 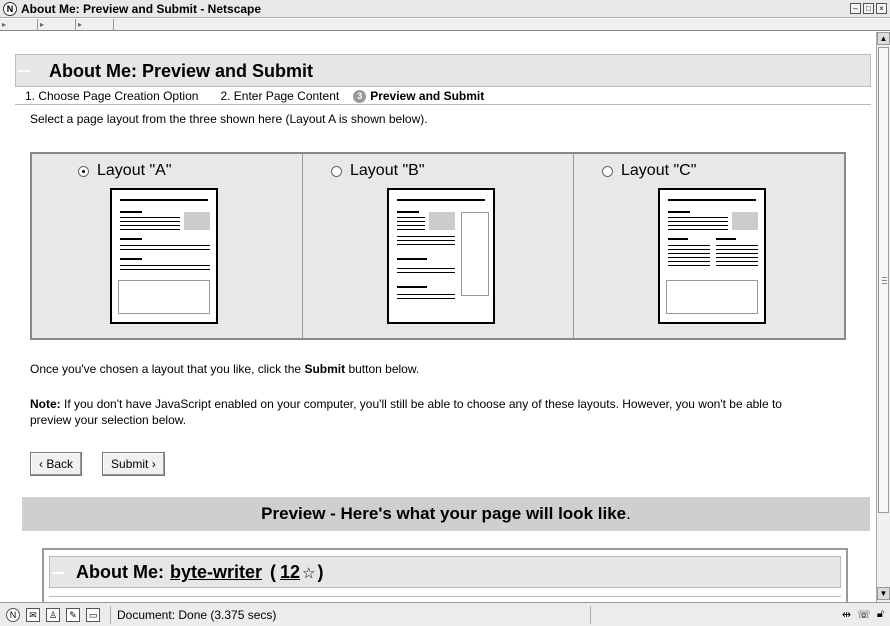 What do you see at coordinates (445, 596) in the screenshot?
I see `profile-divider` at bounding box center [445, 596].